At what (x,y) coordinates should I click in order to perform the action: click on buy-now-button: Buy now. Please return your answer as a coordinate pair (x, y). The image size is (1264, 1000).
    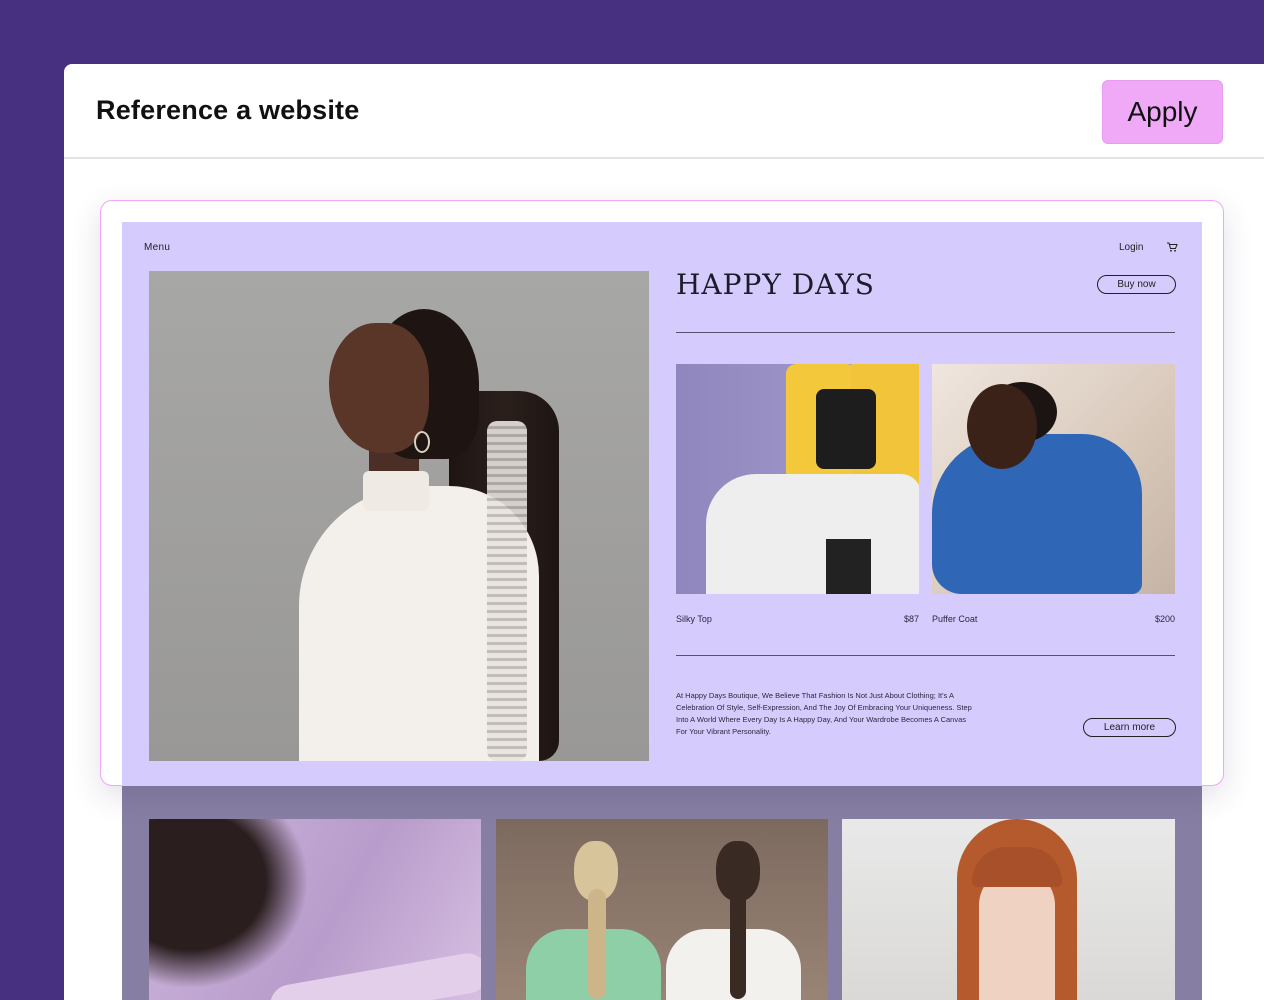
    Looking at the image, I should click on (1136, 284).